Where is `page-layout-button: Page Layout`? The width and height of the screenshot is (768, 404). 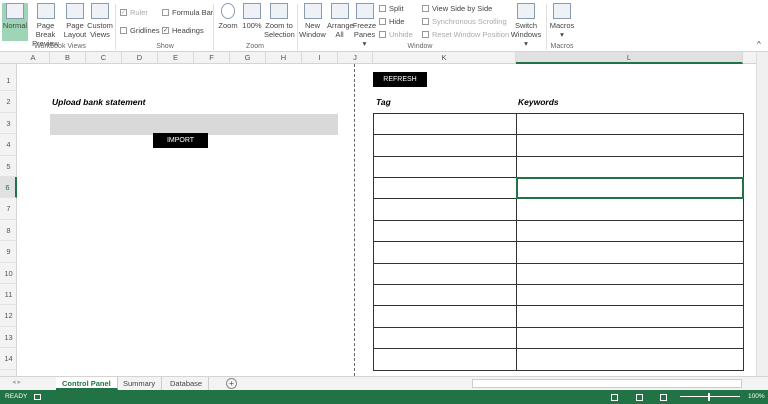 page-layout-button: Page Layout is located at coordinates (75, 21).